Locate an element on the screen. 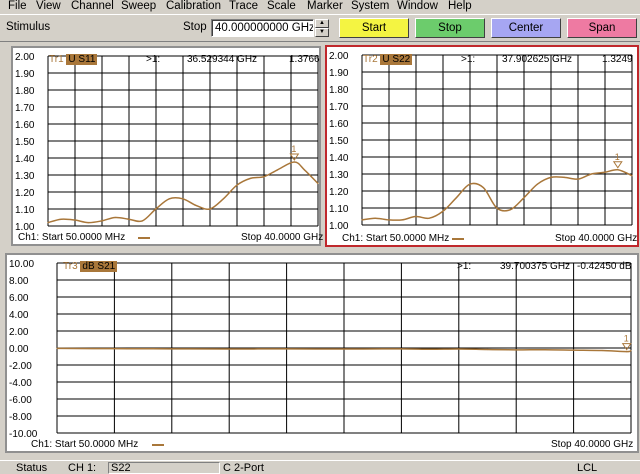  y-tick-label: 1.90 is located at coordinates (339, 73).